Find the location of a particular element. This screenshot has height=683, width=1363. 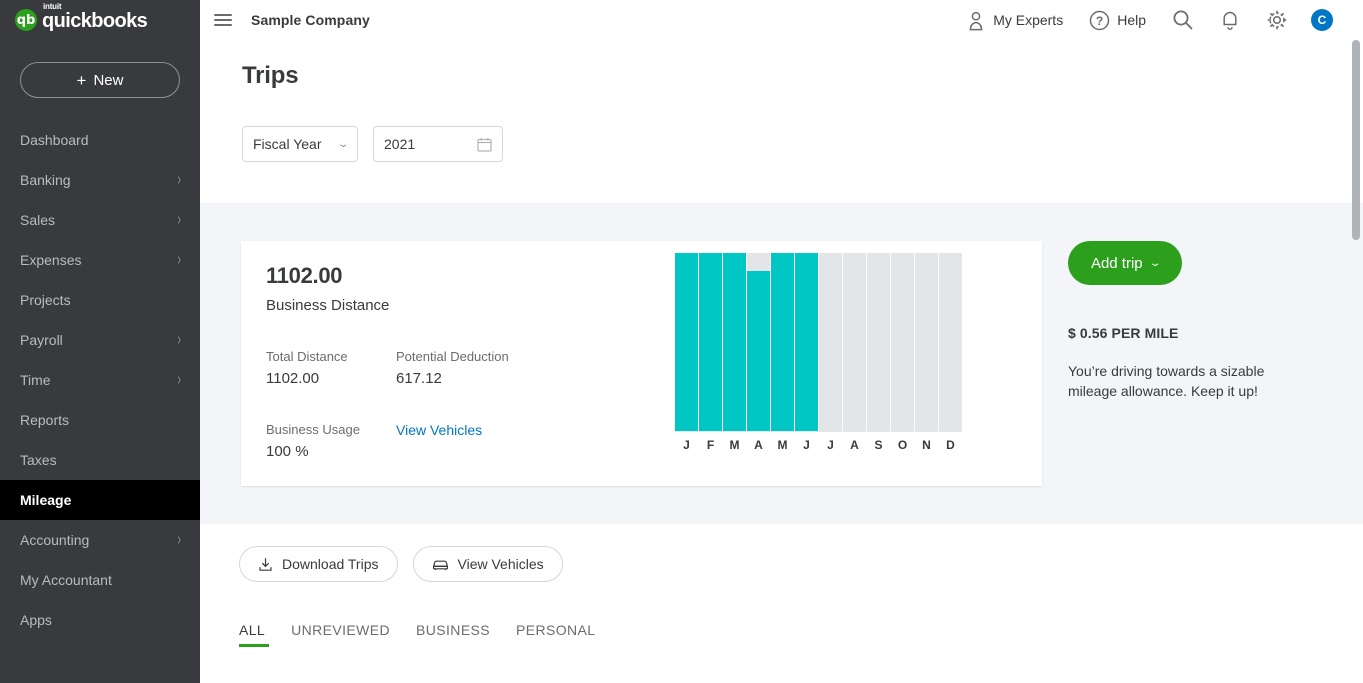

search-button is located at coordinates (1183, 20).